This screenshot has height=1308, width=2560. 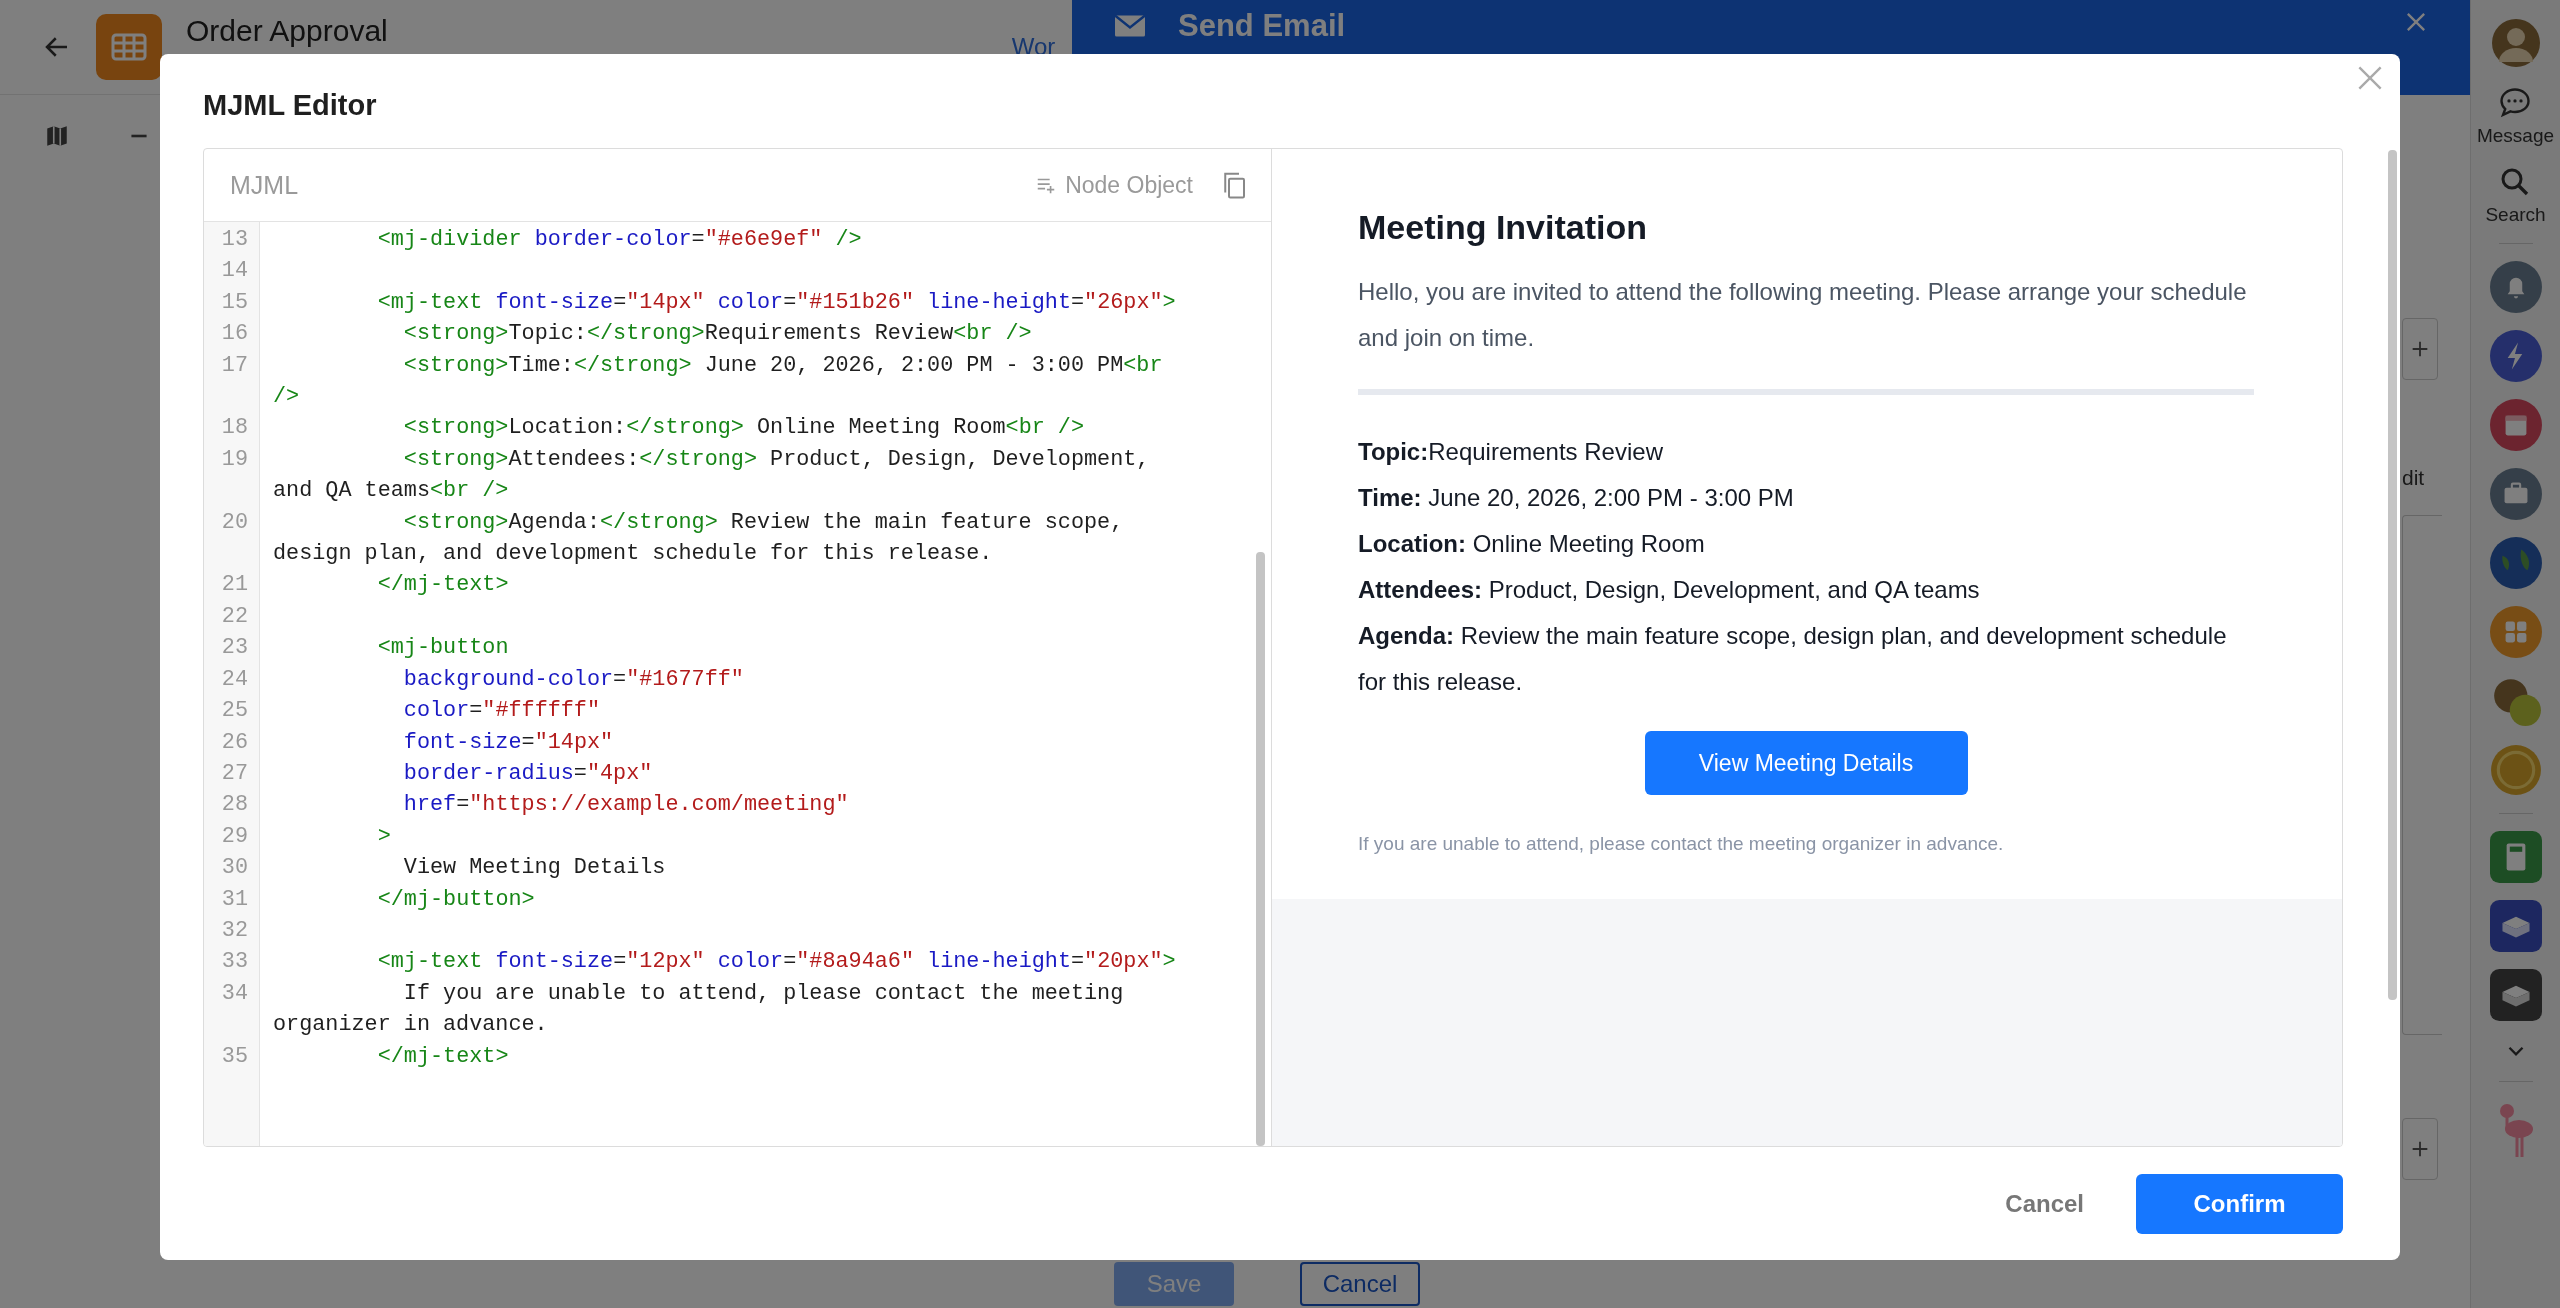 What do you see at coordinates (744, 428) in the screenshot?
I see `code-line: <strong>Location:</strong> Online Meeting Room<br />` at bounding box center [744, 428].